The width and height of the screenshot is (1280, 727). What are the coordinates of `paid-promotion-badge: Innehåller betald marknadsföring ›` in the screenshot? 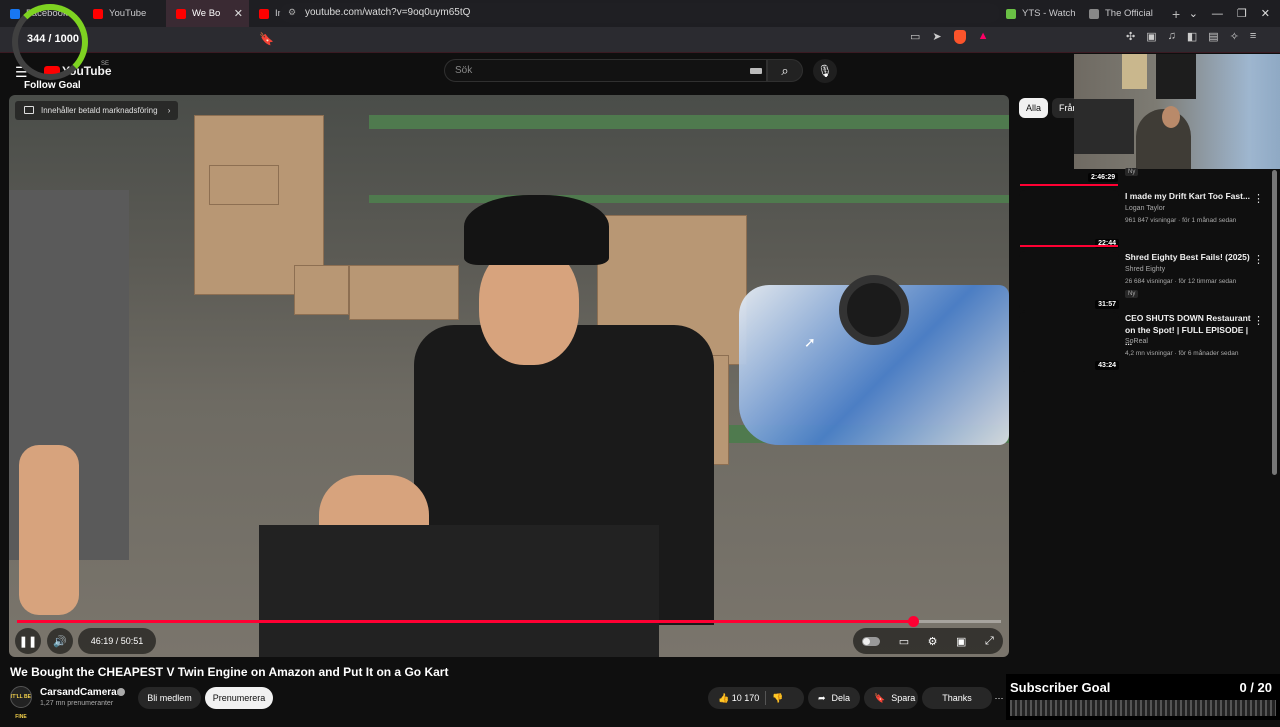 It's located at (97, 110).